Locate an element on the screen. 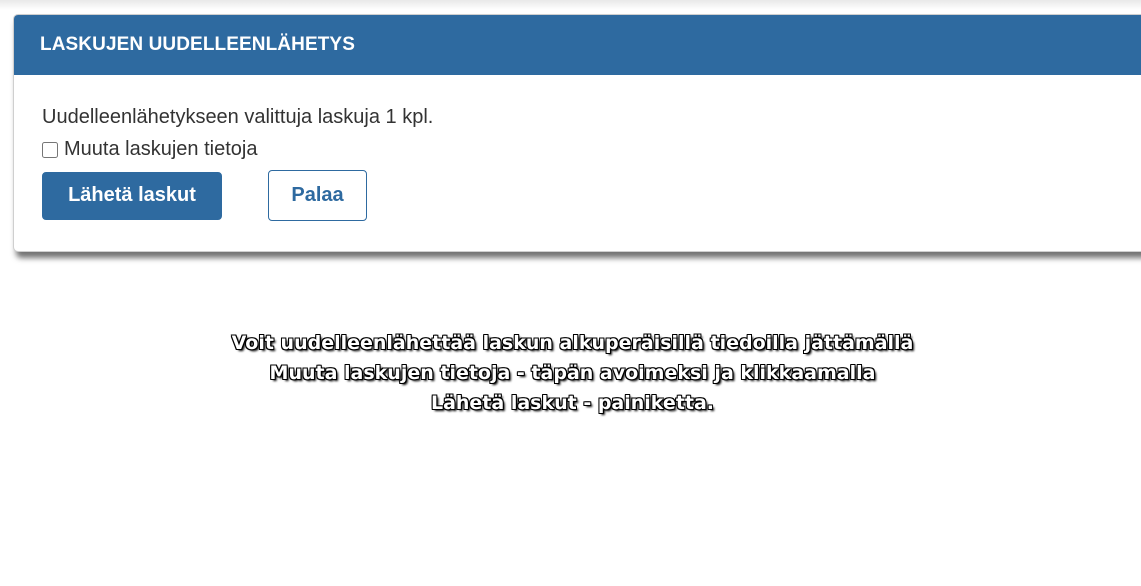 This screenshot has height=586, width=1141. back-button: Palaa is located at coordinates (317, 195).